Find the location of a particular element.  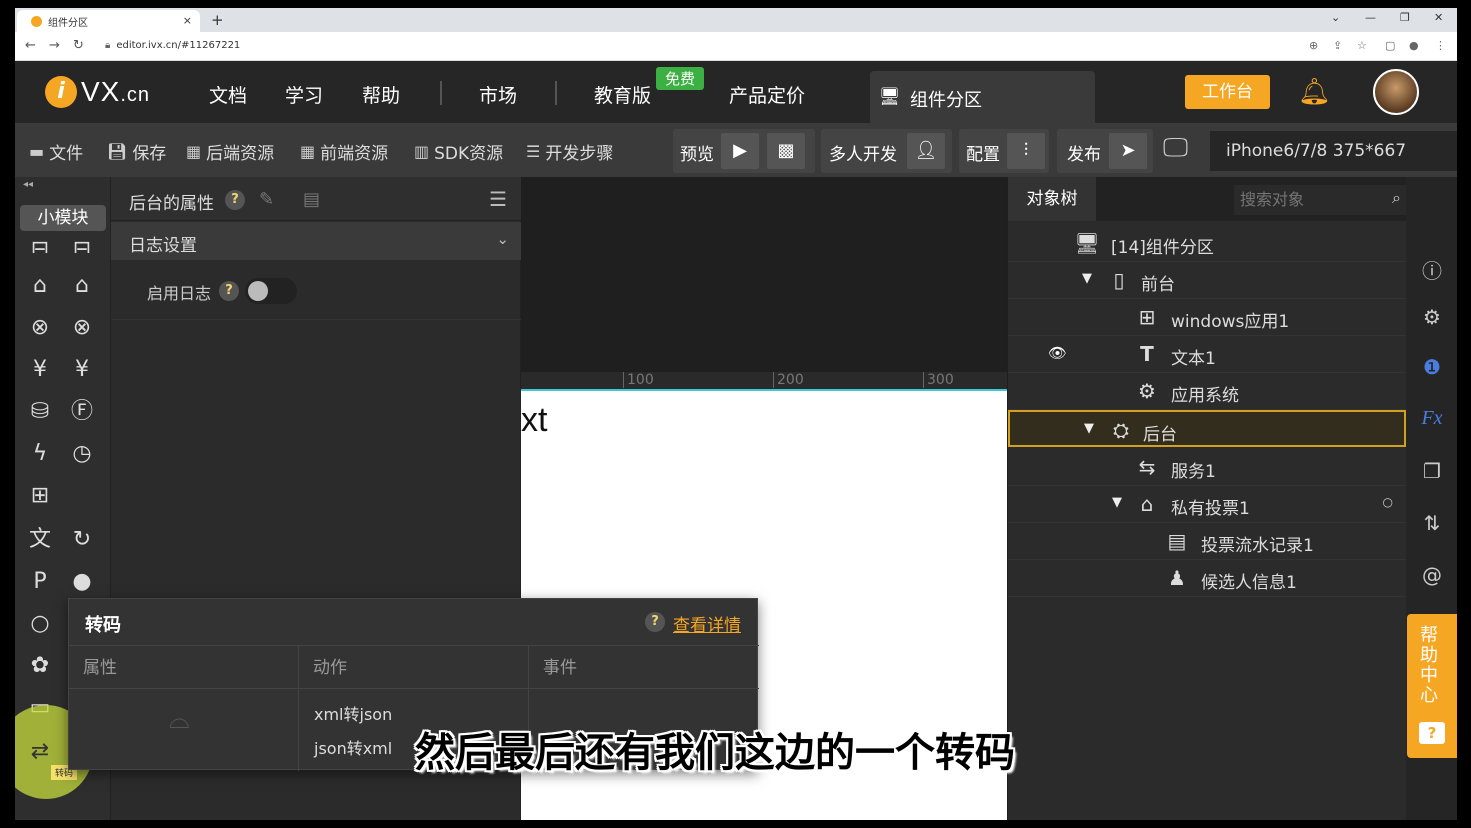

search-icon: ⌕ is located at coordinates (1396, 198).